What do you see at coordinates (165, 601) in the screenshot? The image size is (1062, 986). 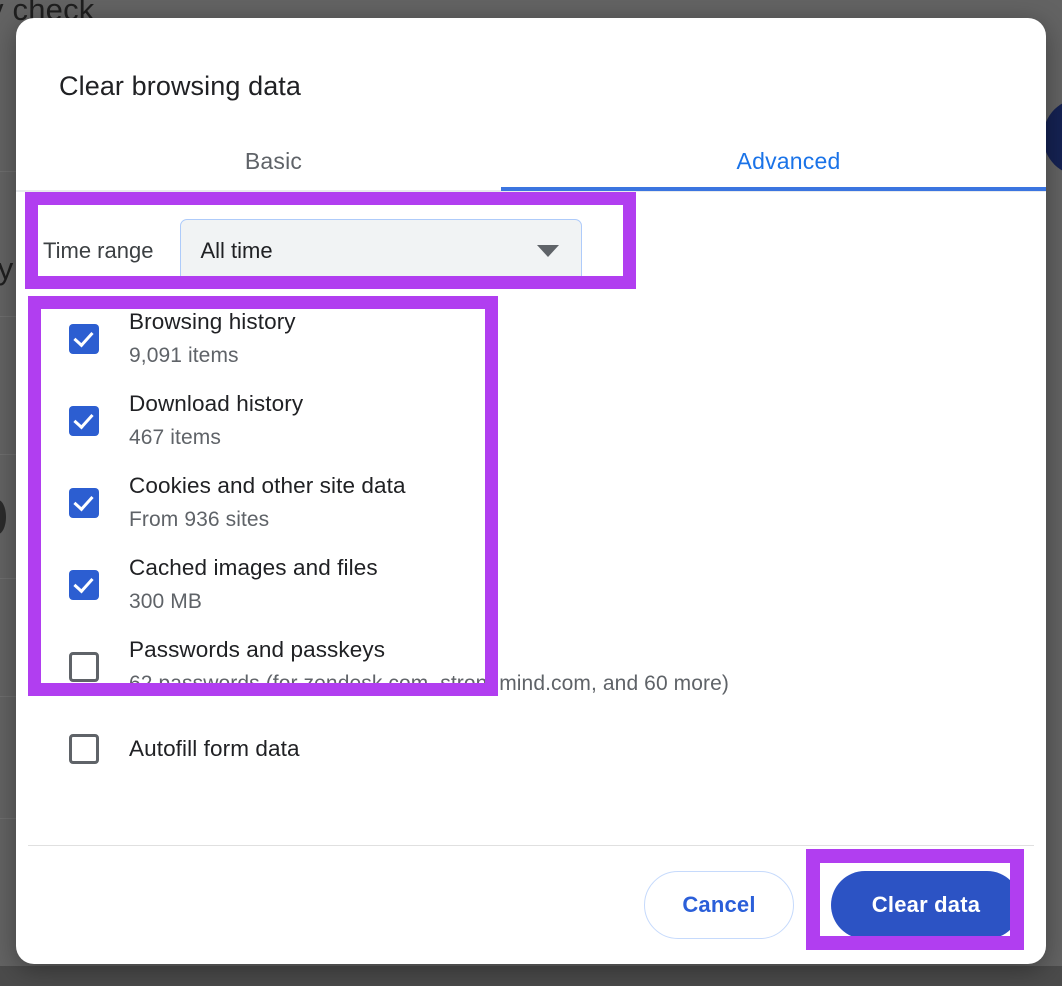 I see `list-item-subtitle: 300 MB` at bounding box center [165, 601].